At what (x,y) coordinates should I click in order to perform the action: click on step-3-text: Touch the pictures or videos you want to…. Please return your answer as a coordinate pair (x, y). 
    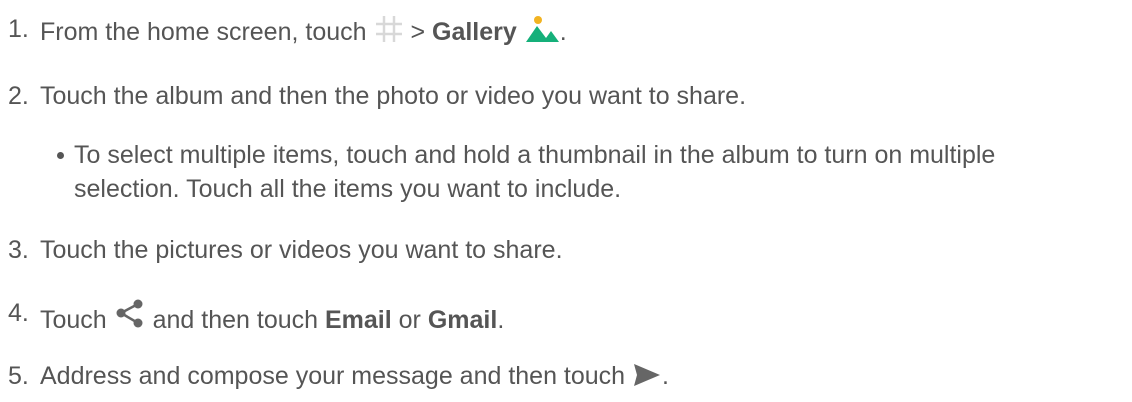
    Looking at the image, I should click on (301, 250).